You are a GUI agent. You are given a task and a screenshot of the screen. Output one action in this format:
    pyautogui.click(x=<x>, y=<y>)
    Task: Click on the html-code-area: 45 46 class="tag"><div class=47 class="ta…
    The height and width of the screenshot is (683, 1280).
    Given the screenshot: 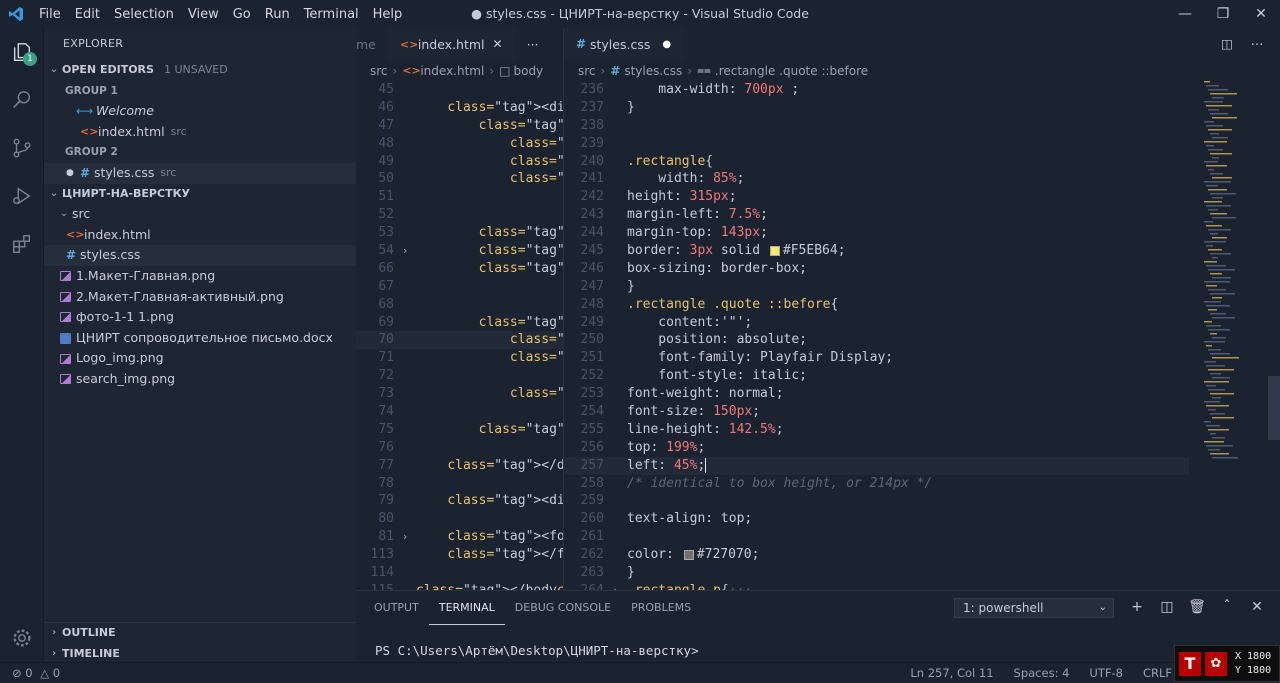 What is the action you would take?
    pyautogui.click(x=459, y=335)
    